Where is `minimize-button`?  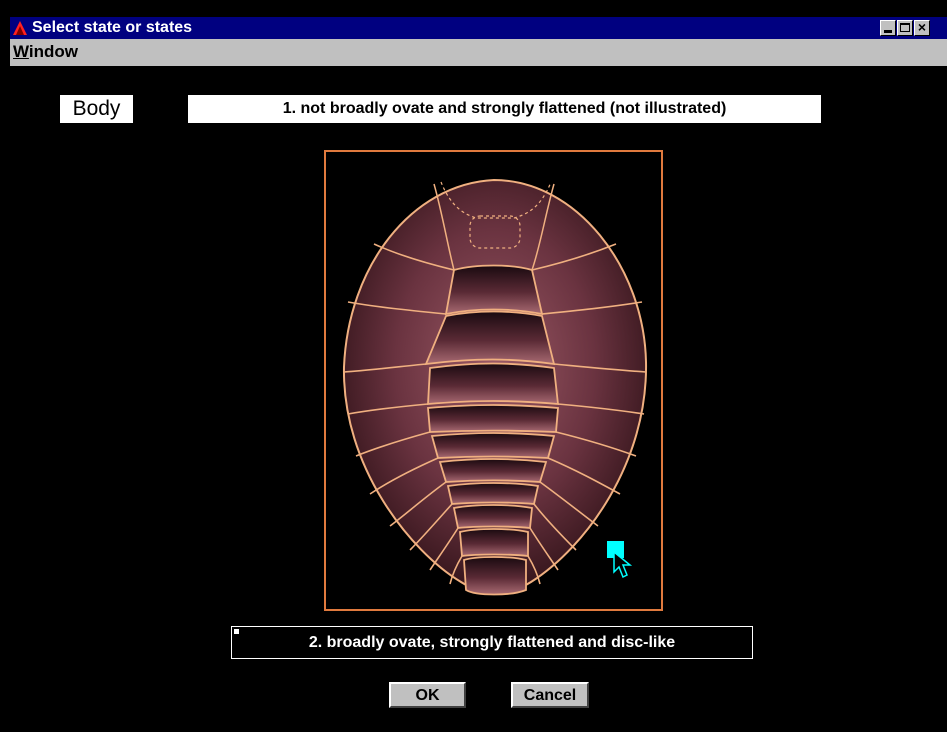
minimize-button is located at coordinates (888, 28).